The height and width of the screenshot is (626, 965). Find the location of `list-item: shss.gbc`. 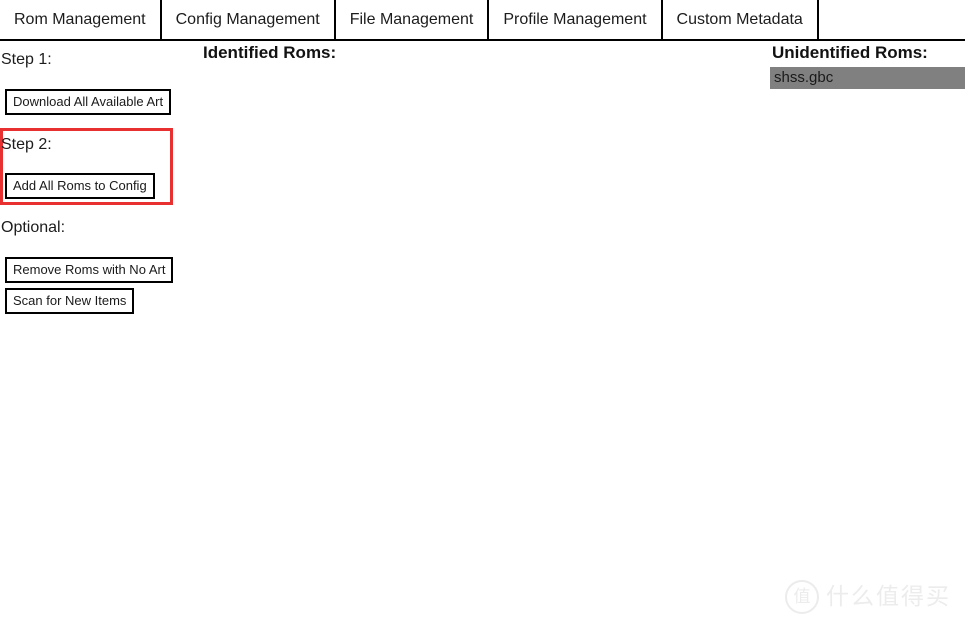

list-item: shss.gbc is located at coordinates (867, 78).